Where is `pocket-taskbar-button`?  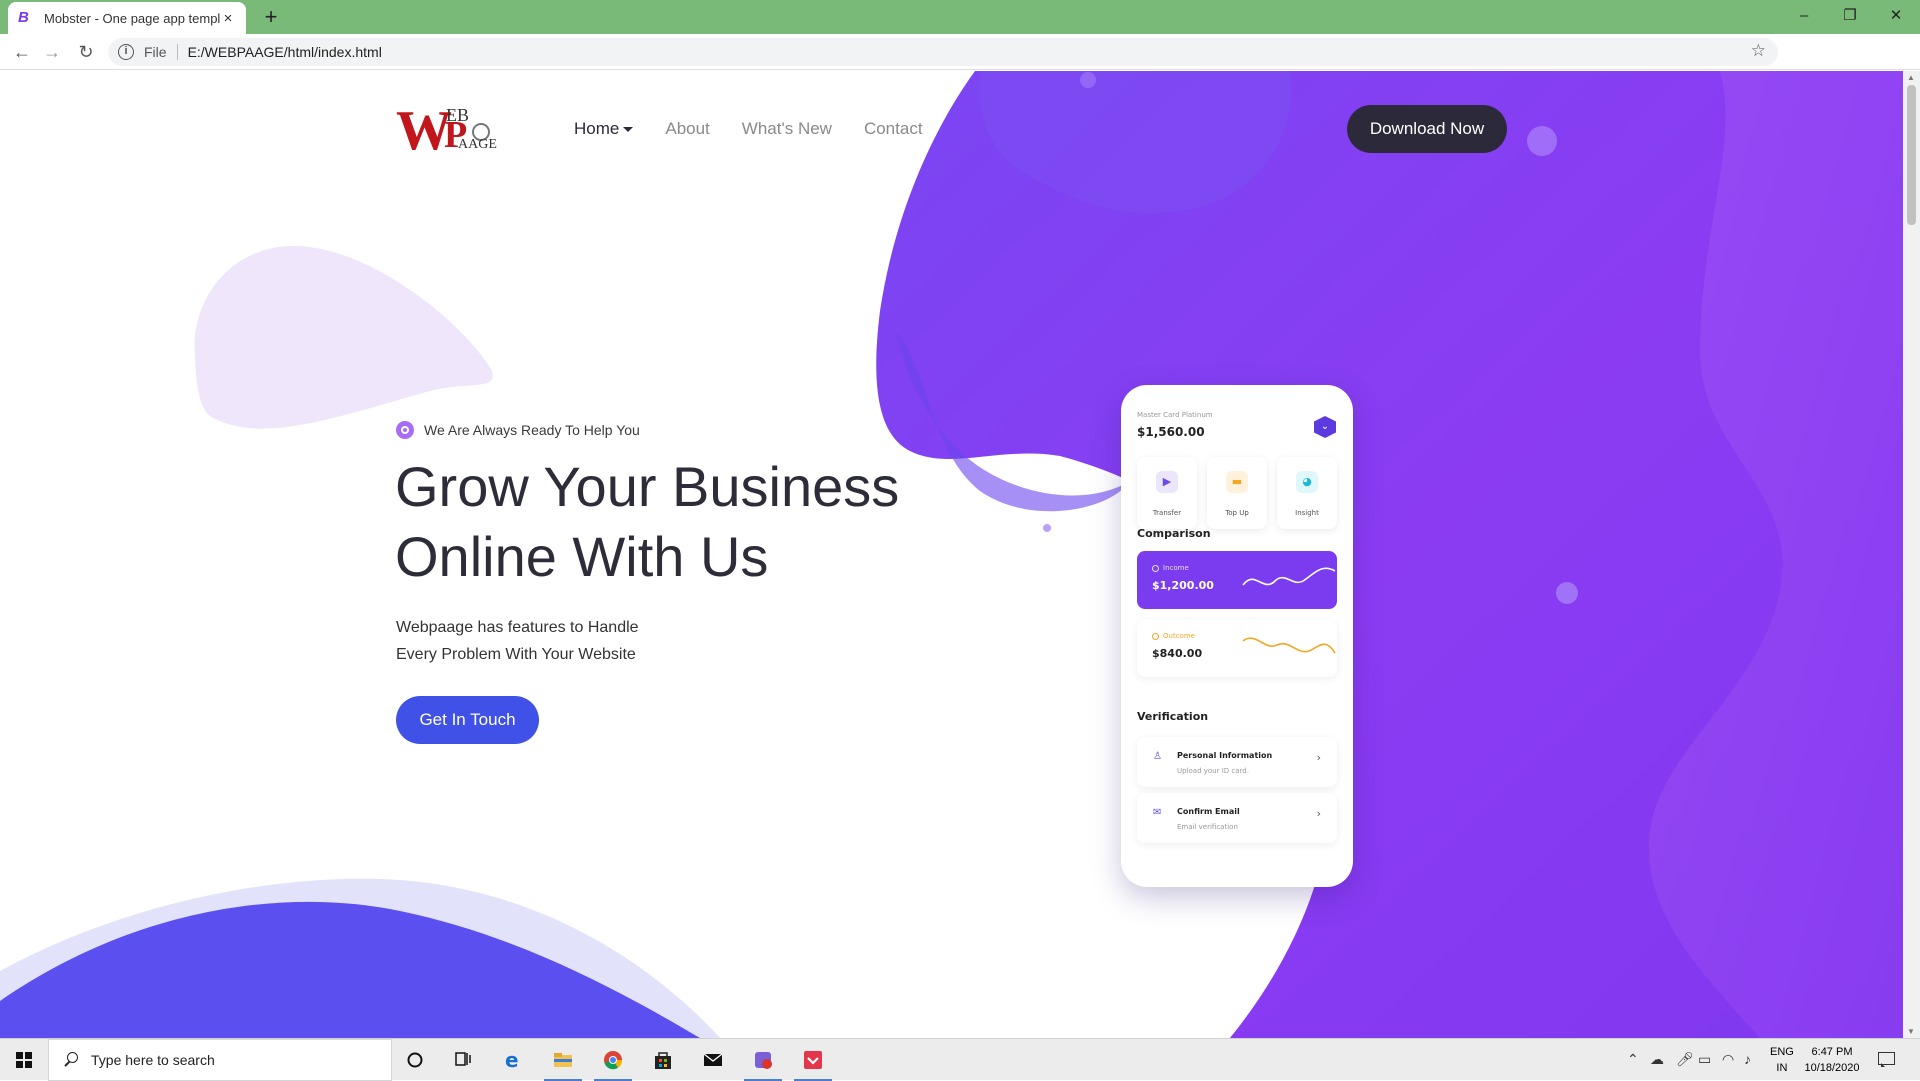 pocket-taskbar-button is located at coordinates (813, 1060).